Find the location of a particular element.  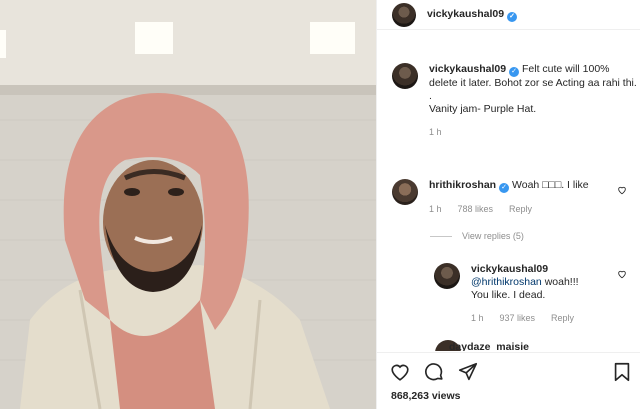

caption-text-2: Vanity jam- Purple Hat. is located at coordinates (483, 109).